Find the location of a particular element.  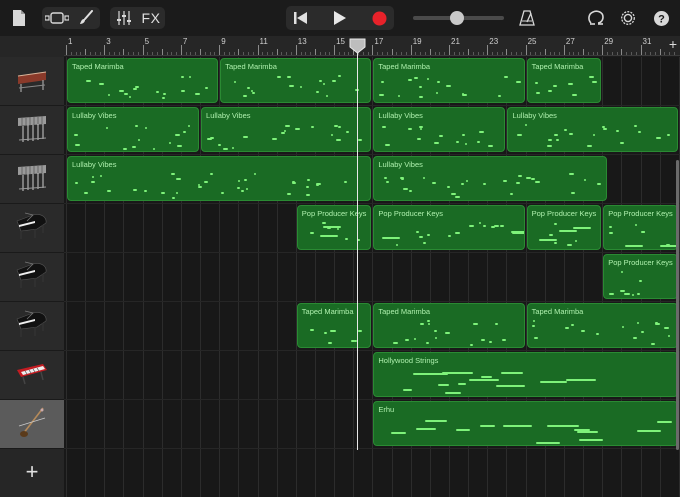

tracks-view-button is located at coordinates (57, 18).